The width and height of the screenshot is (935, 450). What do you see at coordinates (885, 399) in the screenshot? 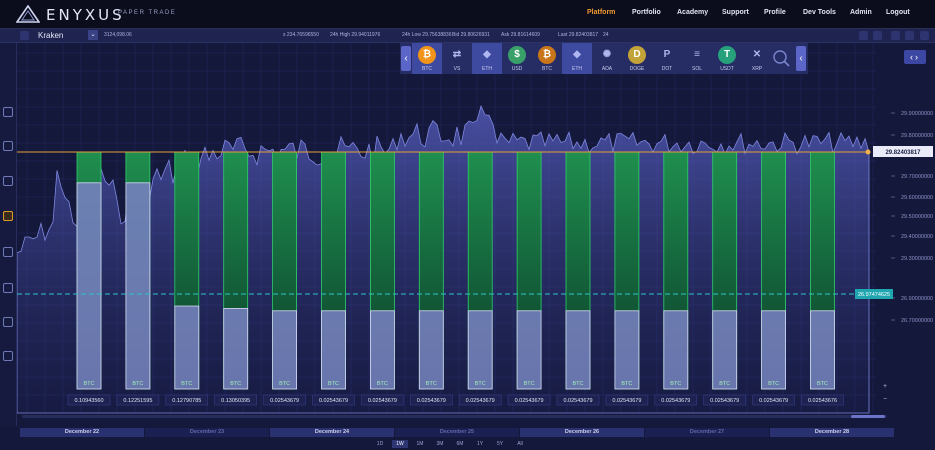
I see `zoom-out-icon: −` at bounding box center [885, 399].